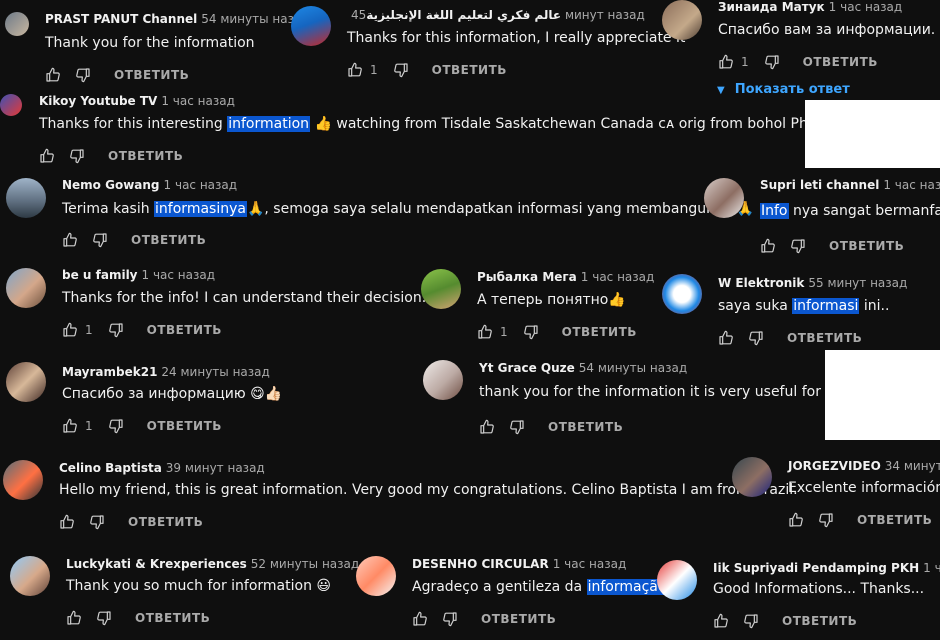  I want to click on comment-author: be u family, so click(100, 275).